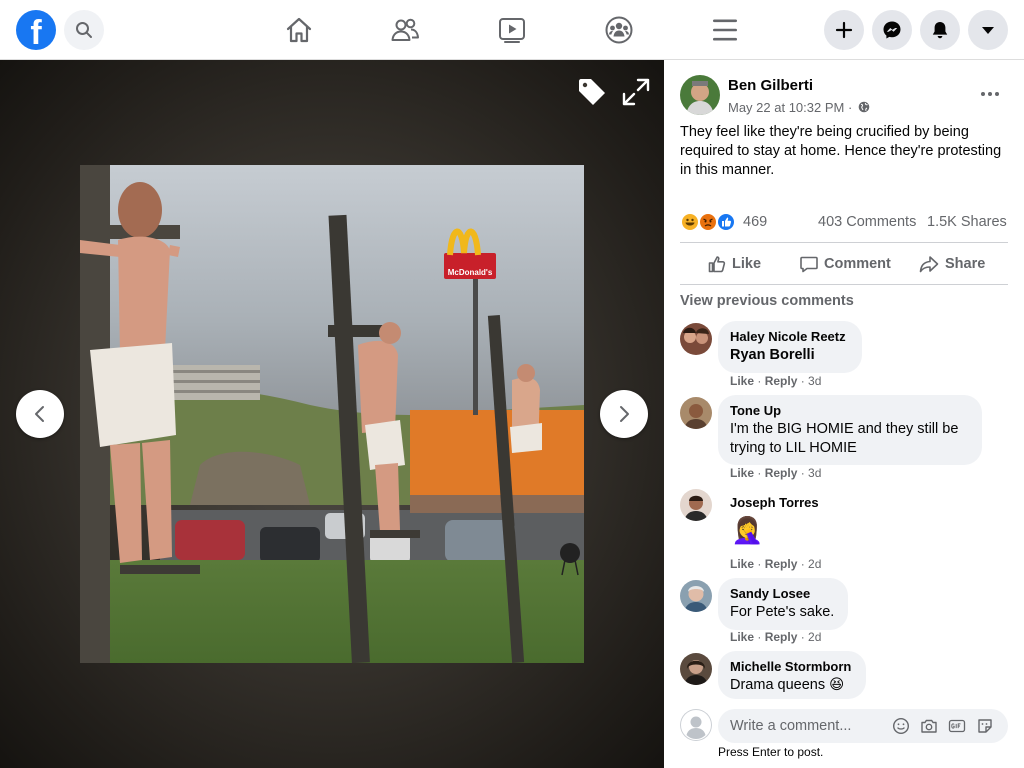 The height and width of the screenshot is (768, 1024). Describe the element at coordinates (299, 30) in the screenshot. I see `home-icon` at that location.